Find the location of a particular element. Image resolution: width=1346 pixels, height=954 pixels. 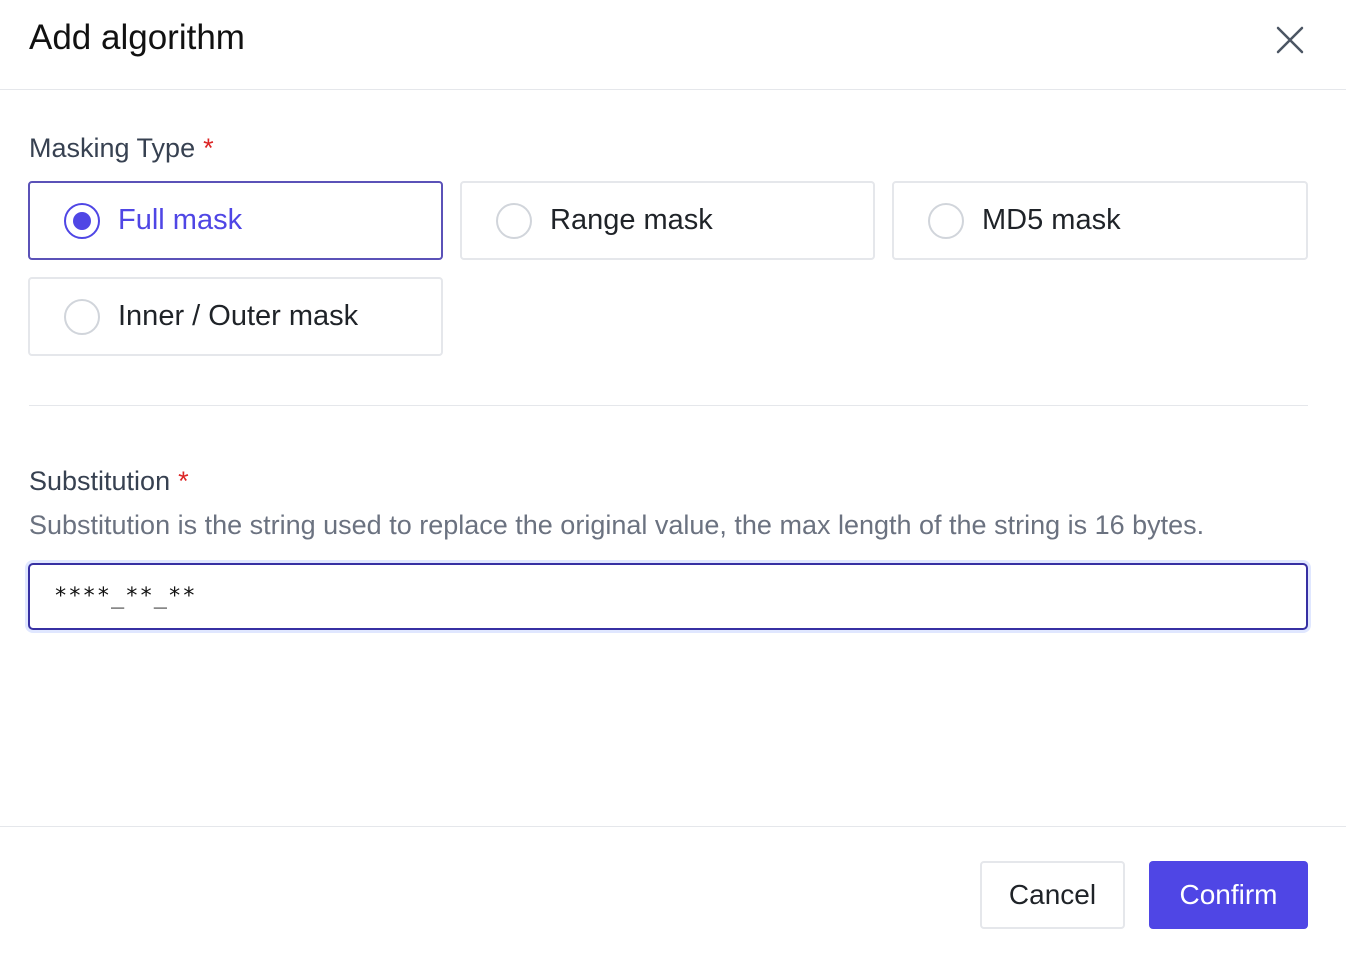

dialog-header: Add algorithm is located at coordinates (673, 45).